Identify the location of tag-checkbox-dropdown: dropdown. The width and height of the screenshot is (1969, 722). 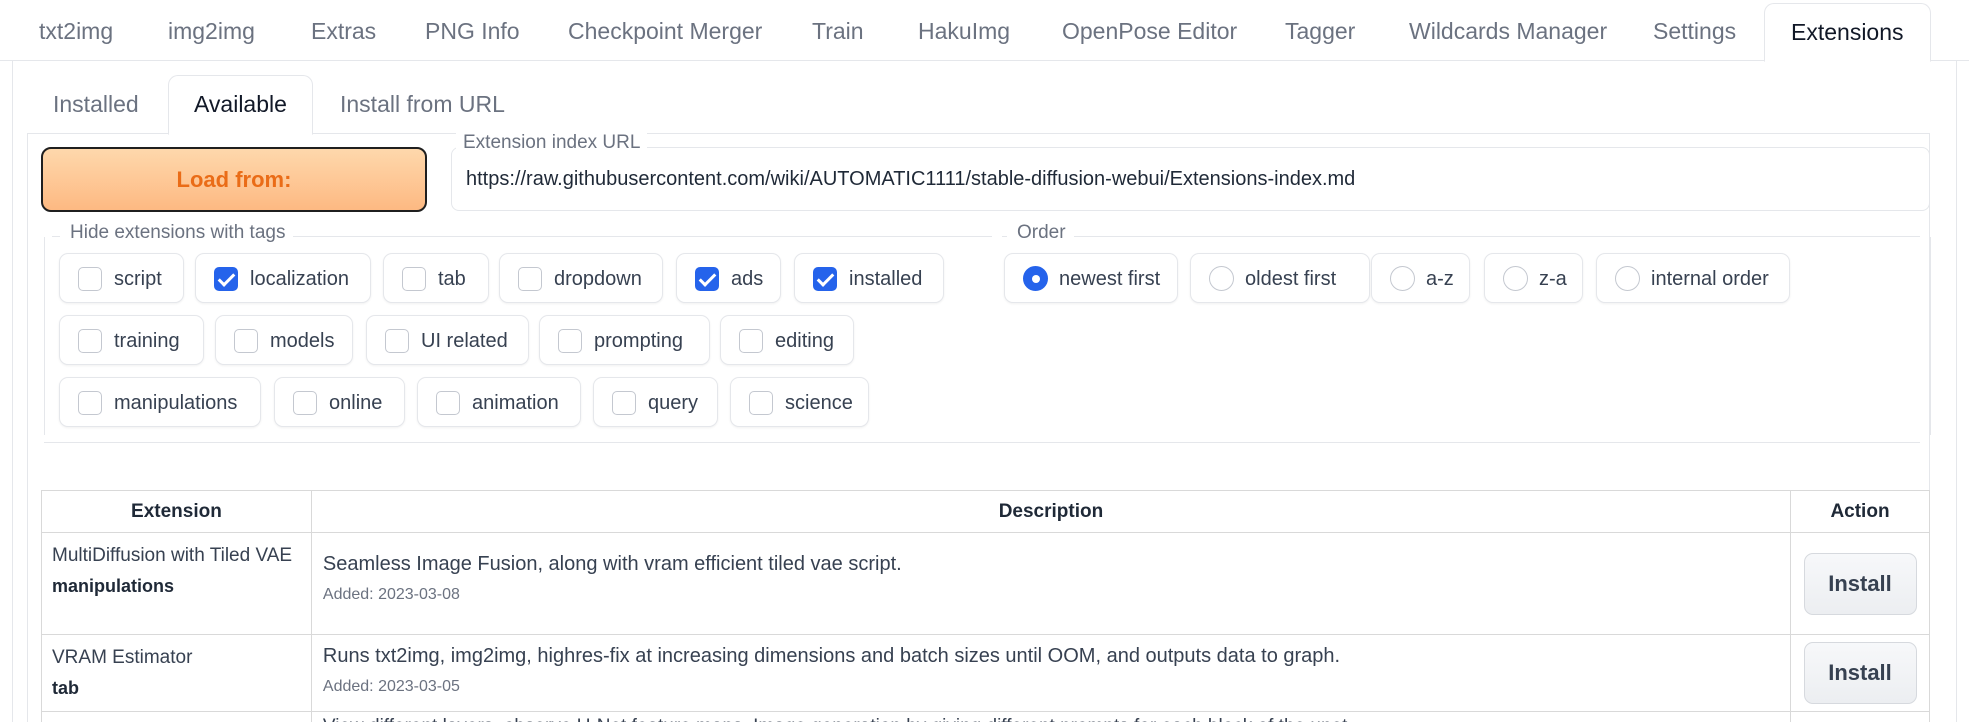
(581, 278).